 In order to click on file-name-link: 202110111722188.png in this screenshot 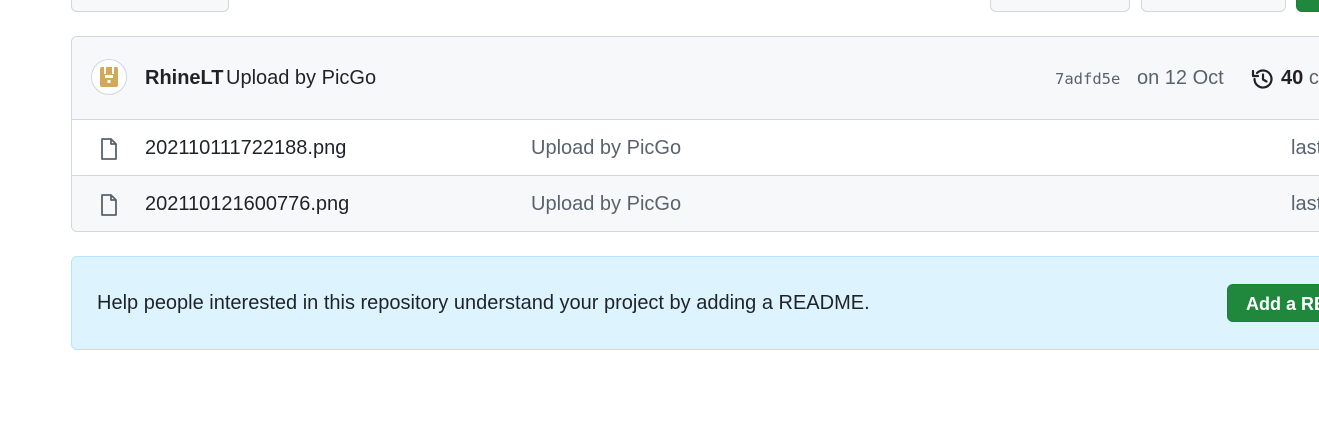, I will do `click(245, 148)`.